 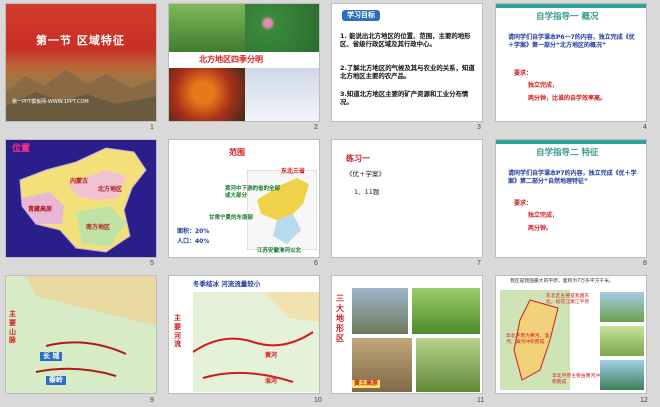 I want to click on objective-badge: 学习目标, so click(x=361, y=15).